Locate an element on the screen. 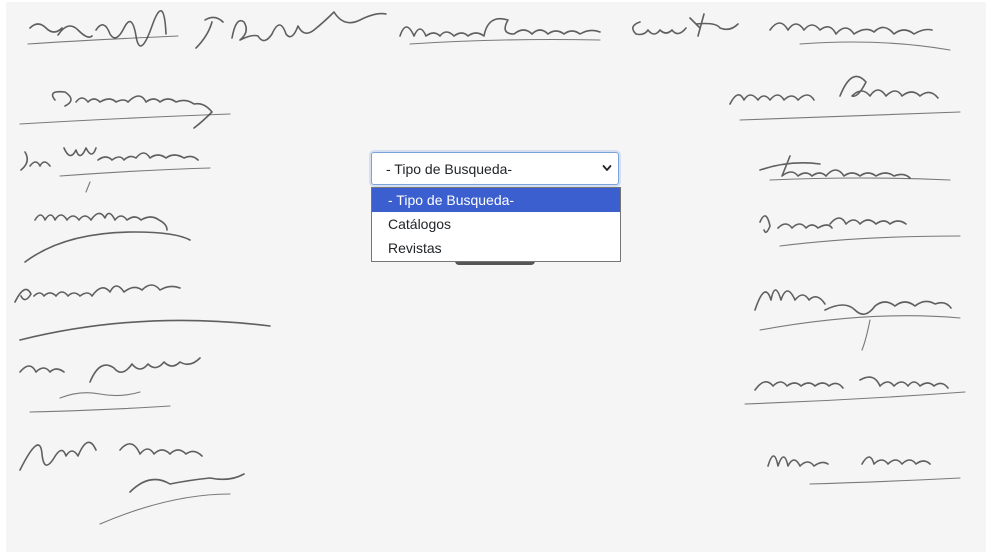 The height and width of the screenshot is (555, 991). search-type-select: - Tipo de Busqueda- is located at coordinates (495, 168).